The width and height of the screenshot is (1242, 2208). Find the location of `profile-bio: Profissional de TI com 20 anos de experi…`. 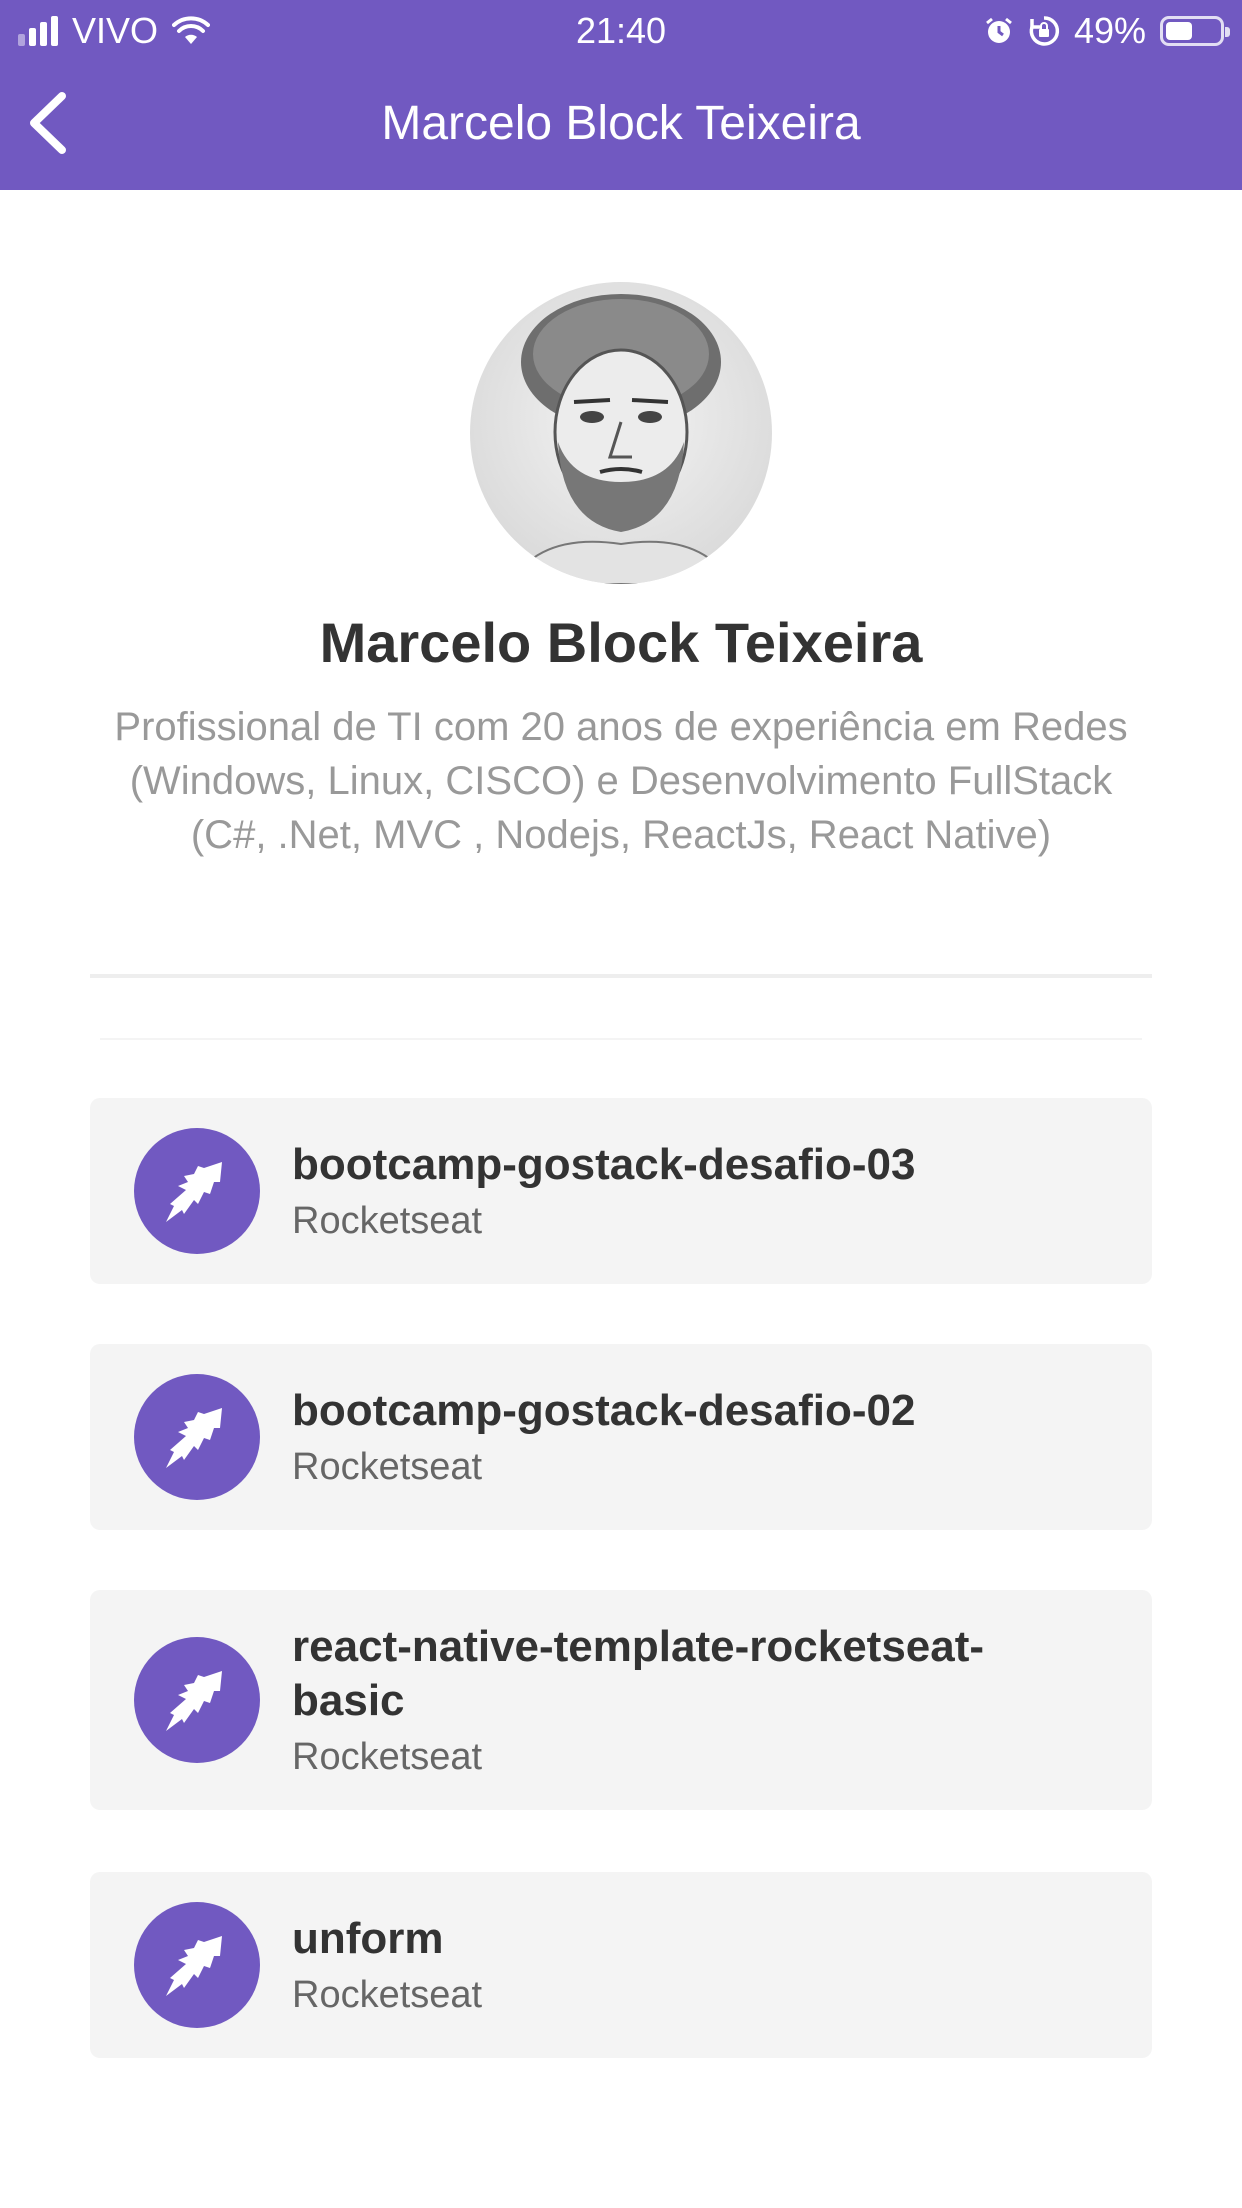

profile-bio: Profissional de TI com 20 anos de experi… is located at coordinates (621, 781).